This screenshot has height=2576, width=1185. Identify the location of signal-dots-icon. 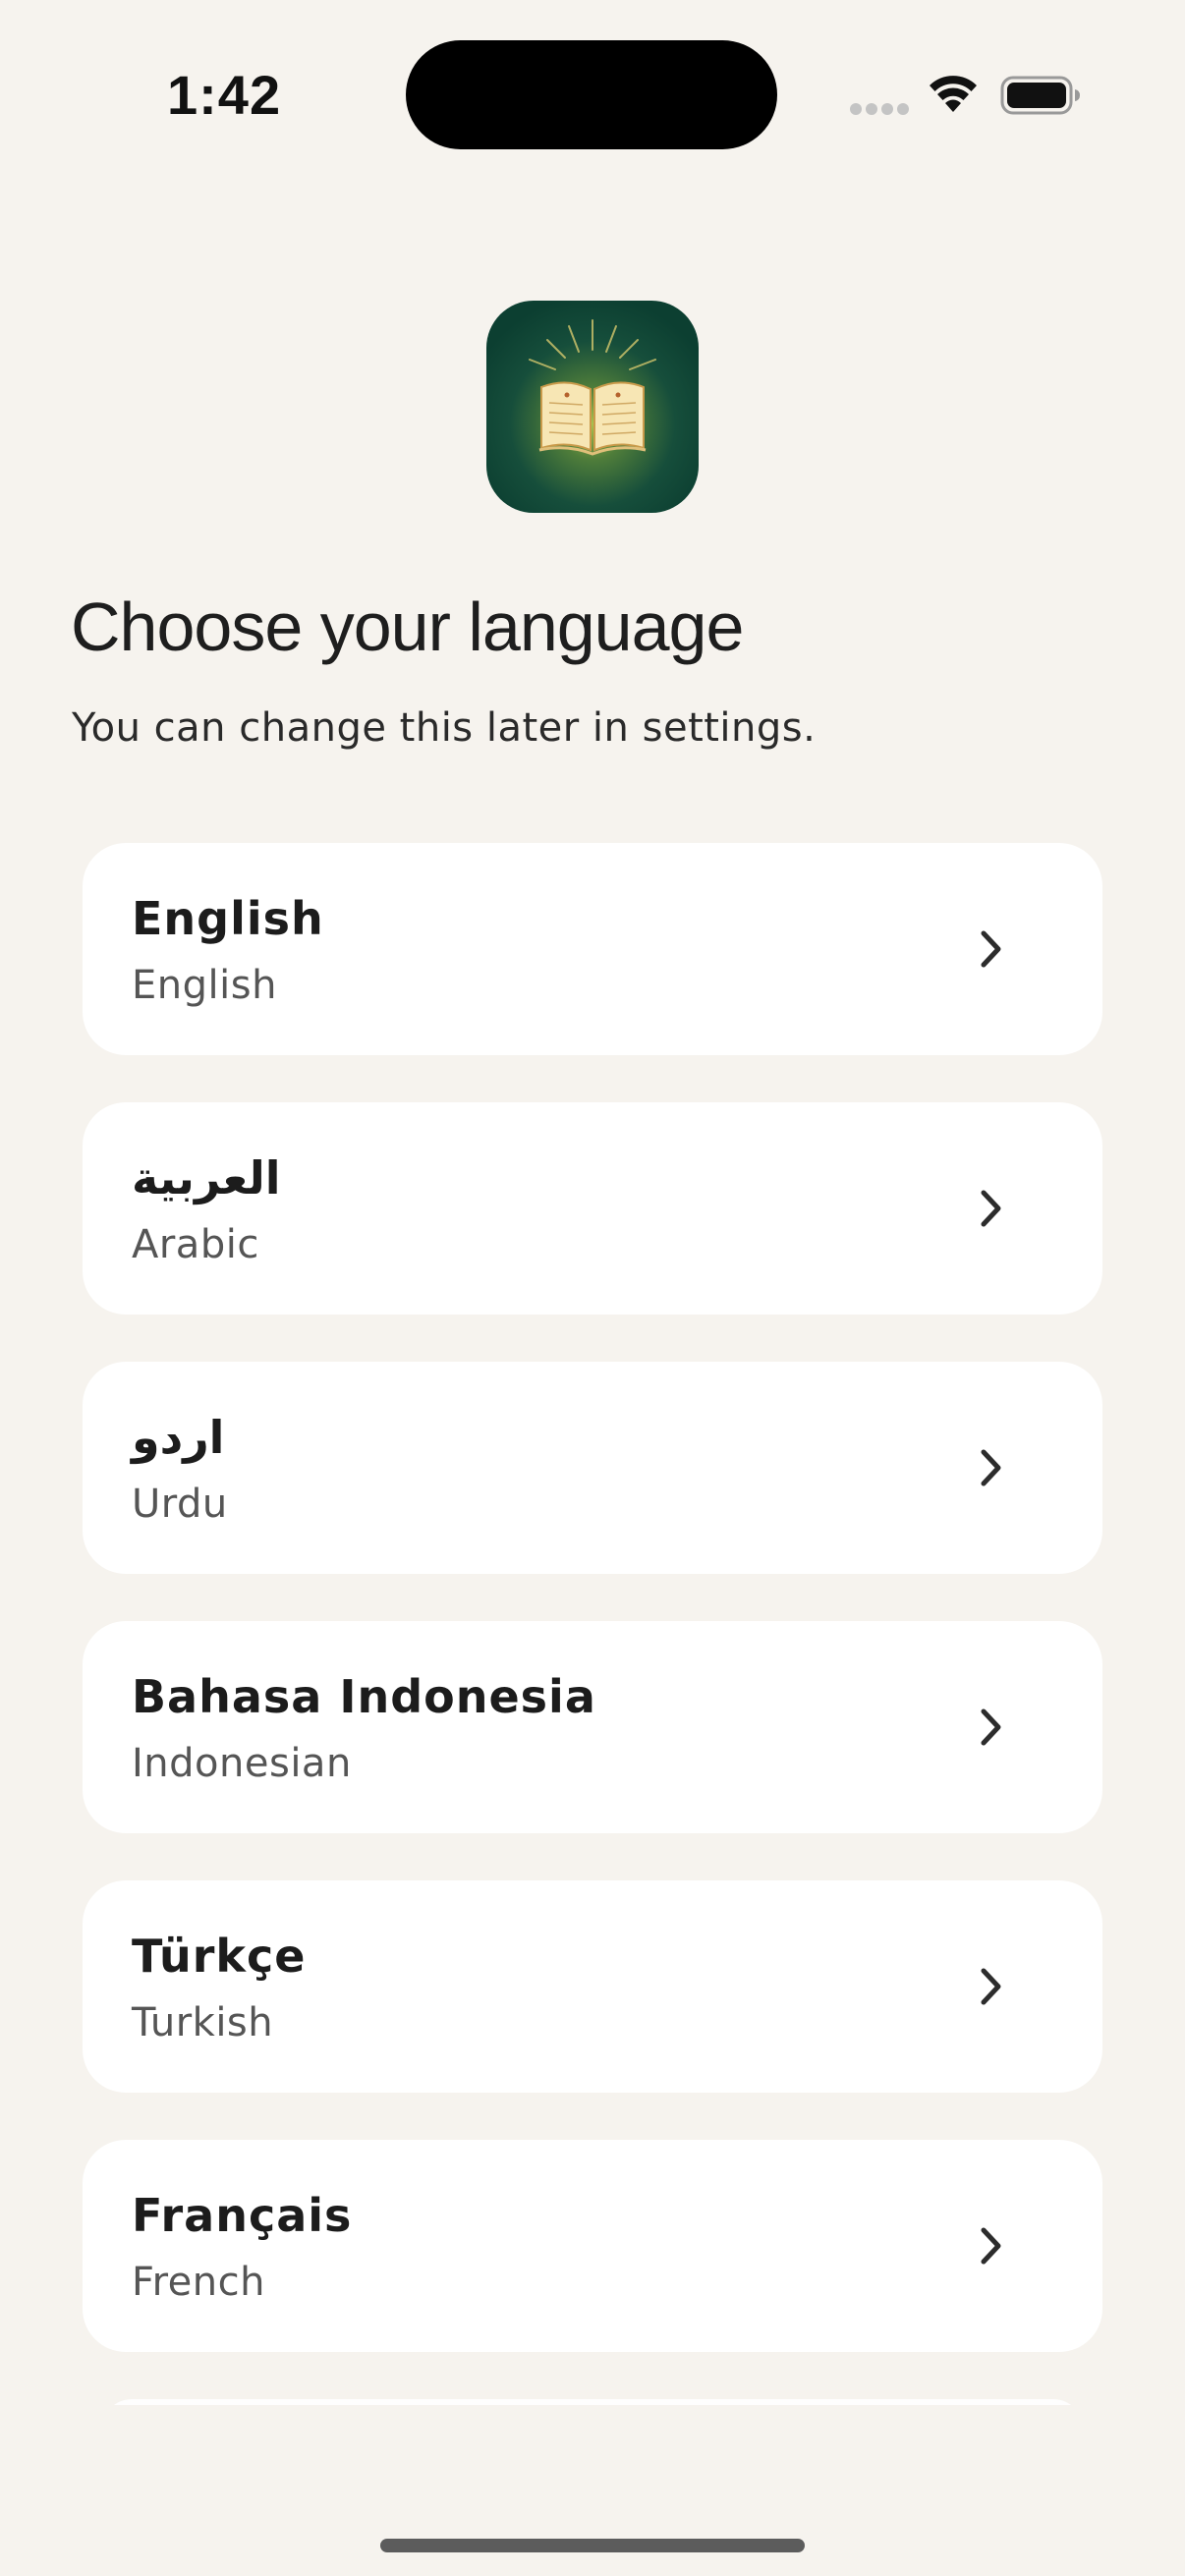
(880, 109).